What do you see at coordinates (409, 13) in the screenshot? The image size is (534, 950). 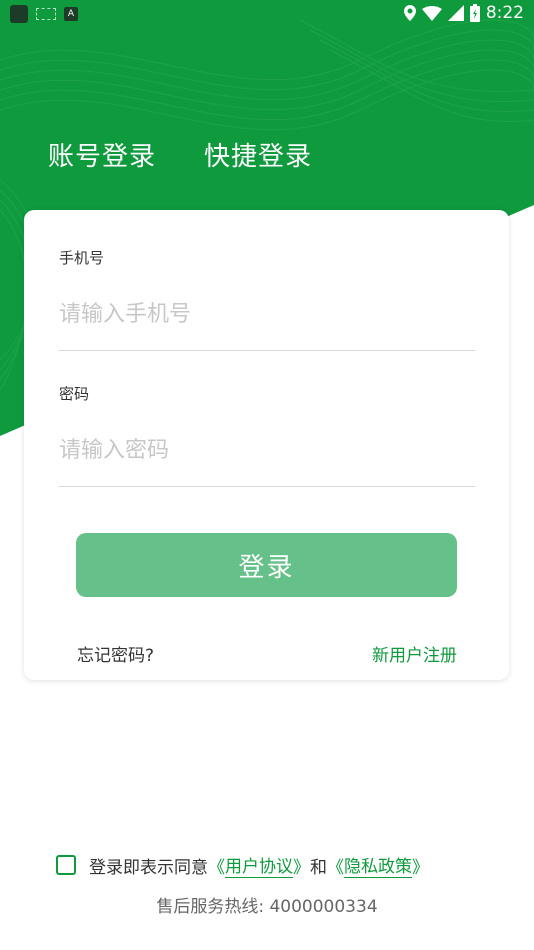 I see `location-icon` at bounding box center [409, 13].